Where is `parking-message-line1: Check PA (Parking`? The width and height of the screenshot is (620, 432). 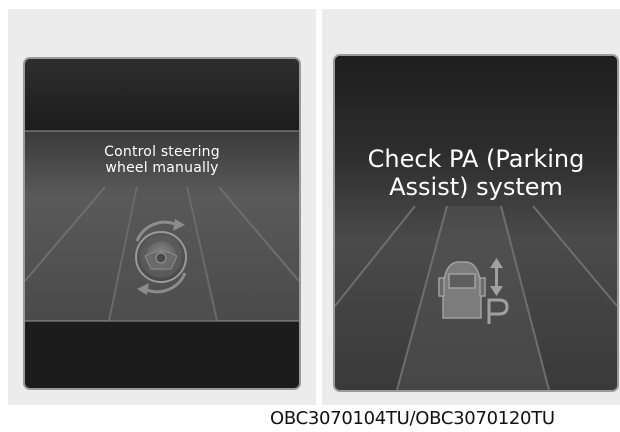 parking-message-line1: Check PA (Parking is located at coordinates (476, 159).